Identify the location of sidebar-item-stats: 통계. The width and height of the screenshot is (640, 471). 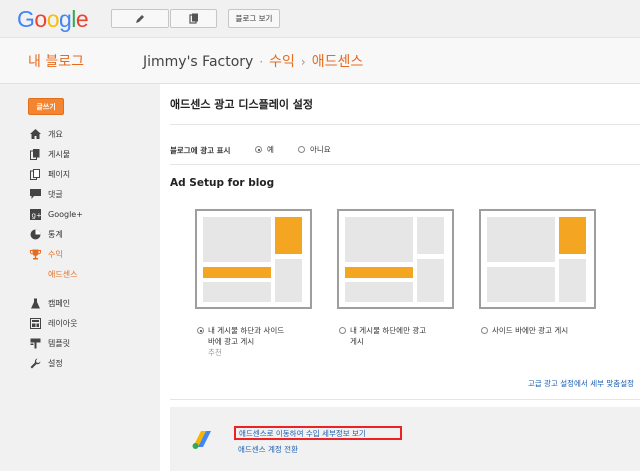
(93, 234).